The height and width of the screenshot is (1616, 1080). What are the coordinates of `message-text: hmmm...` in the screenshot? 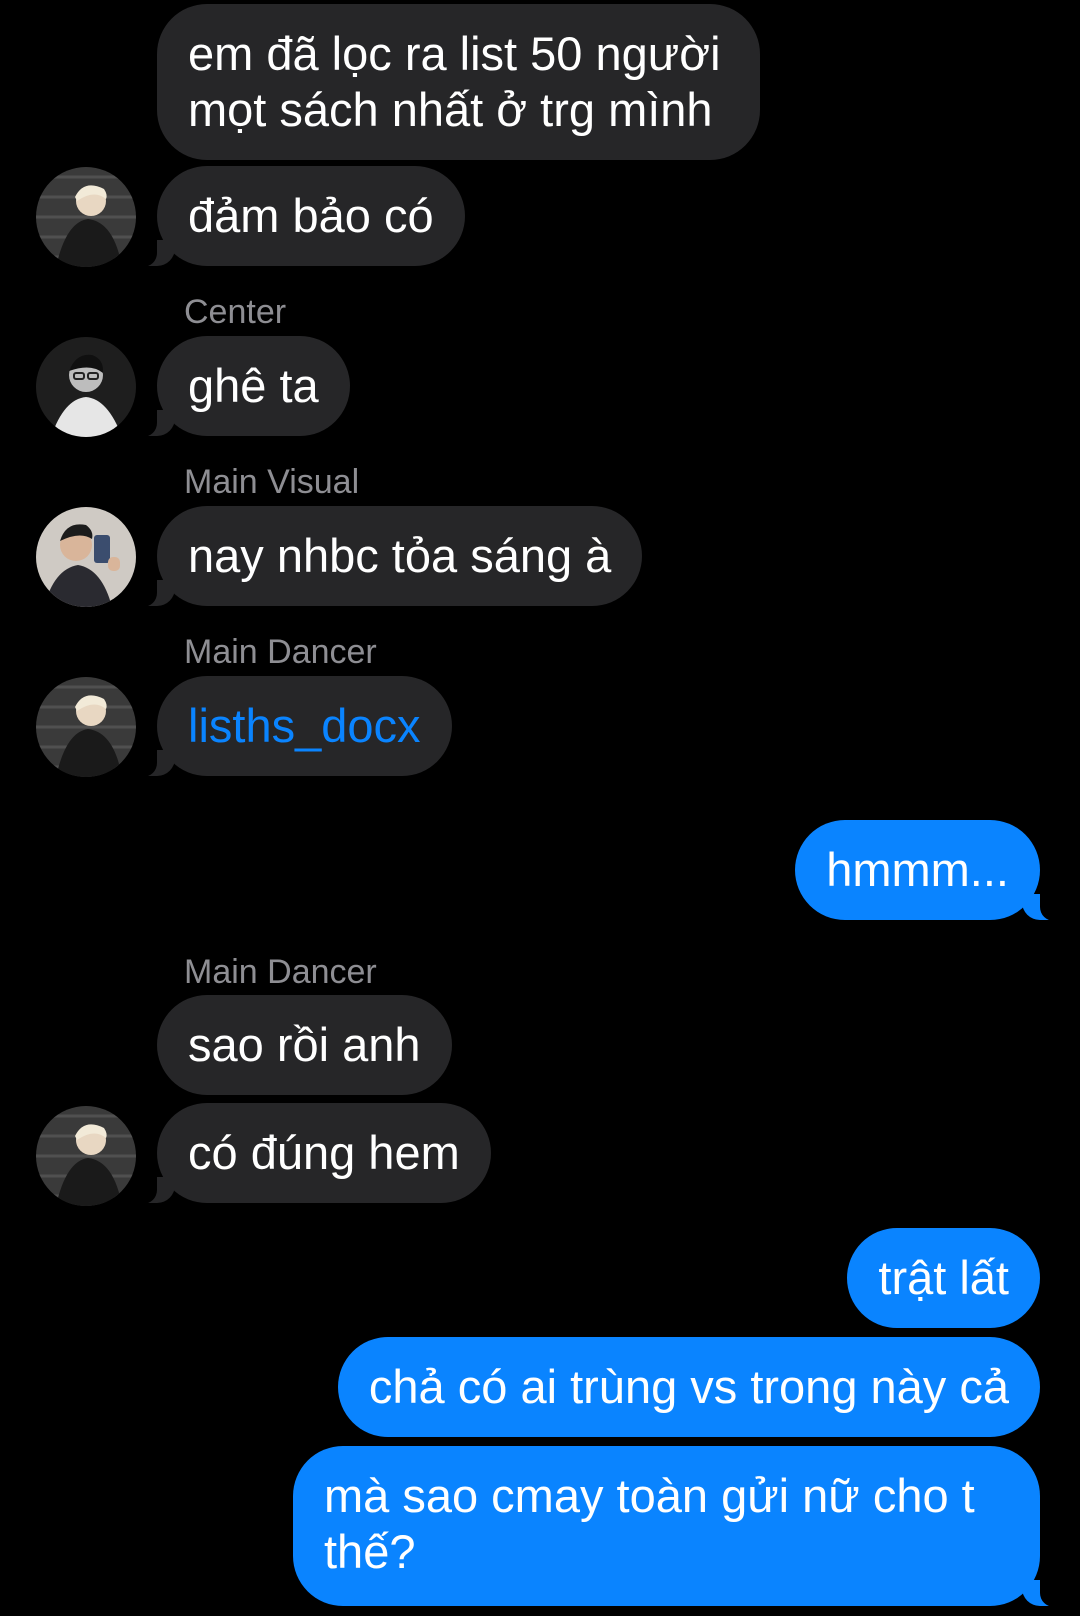 It's located at (917, 869).